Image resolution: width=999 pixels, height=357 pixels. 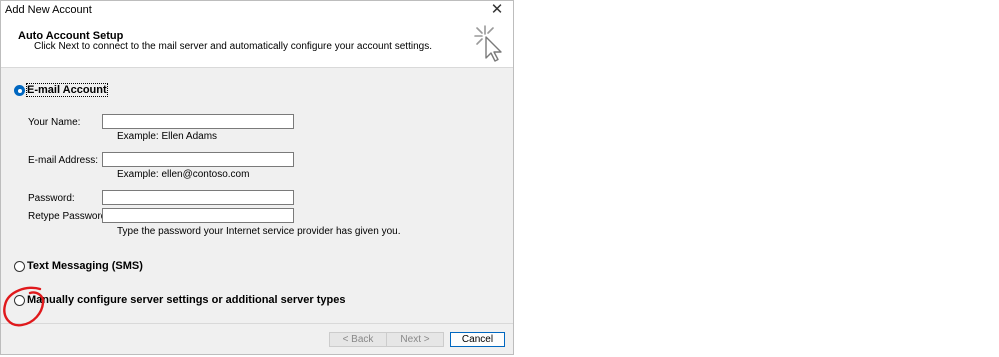 I want to click on email-account-radio, so click(x=19, y=90).